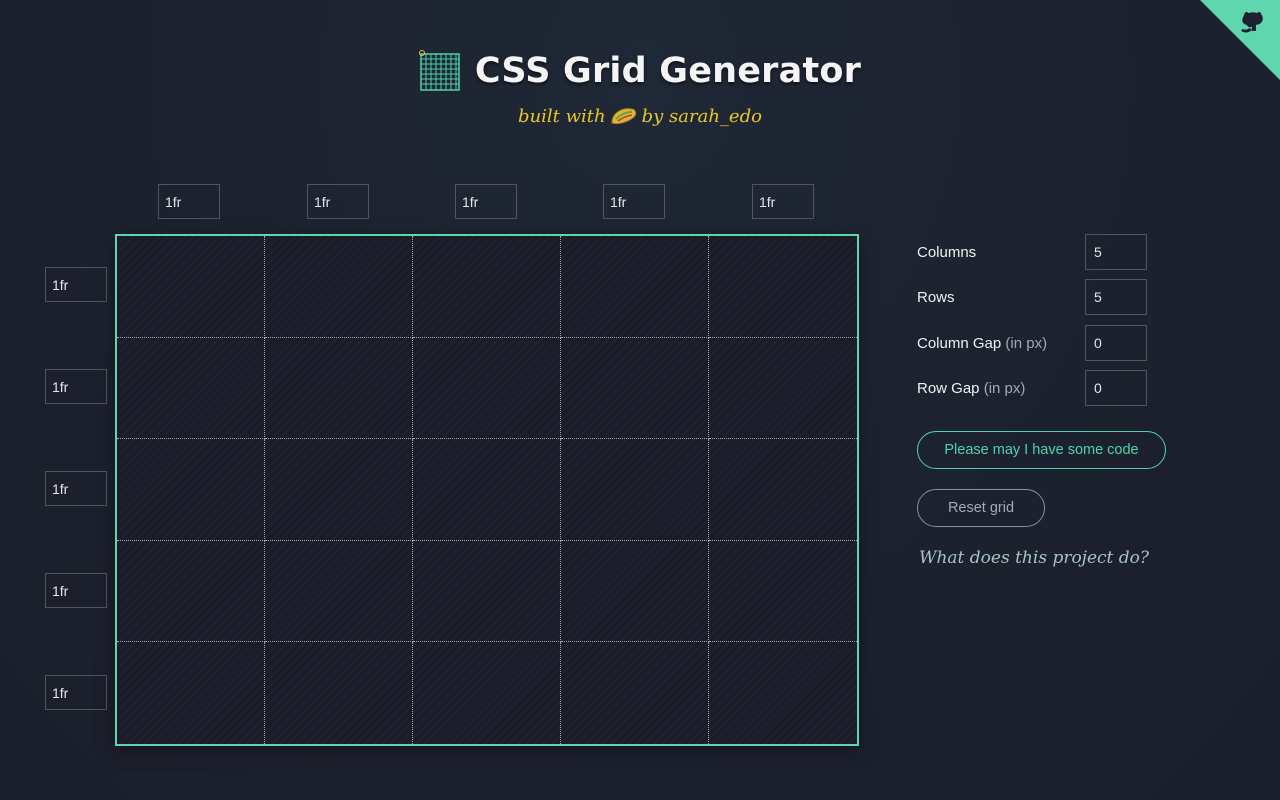 The image size is (1280, 800). What do you see at coordinates (936, 297) in the screenshot?
I see `rows-label: Rows` at bounding box center [936, 297].